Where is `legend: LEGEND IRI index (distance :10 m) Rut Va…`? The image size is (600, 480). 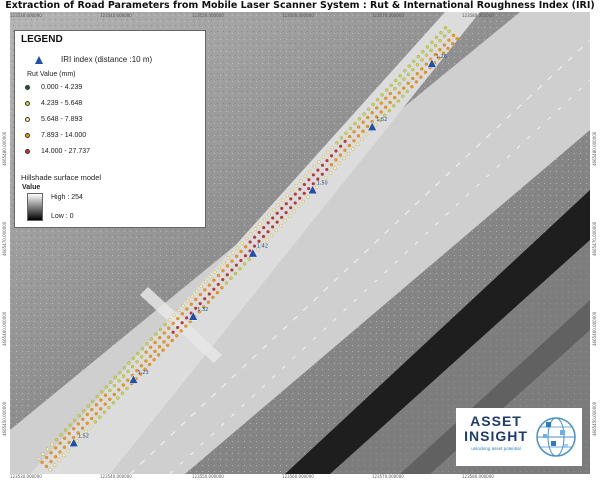
legend: LEGEND IRI index (distance :10 m) Rut Va… is located at coordinates (110, 129).